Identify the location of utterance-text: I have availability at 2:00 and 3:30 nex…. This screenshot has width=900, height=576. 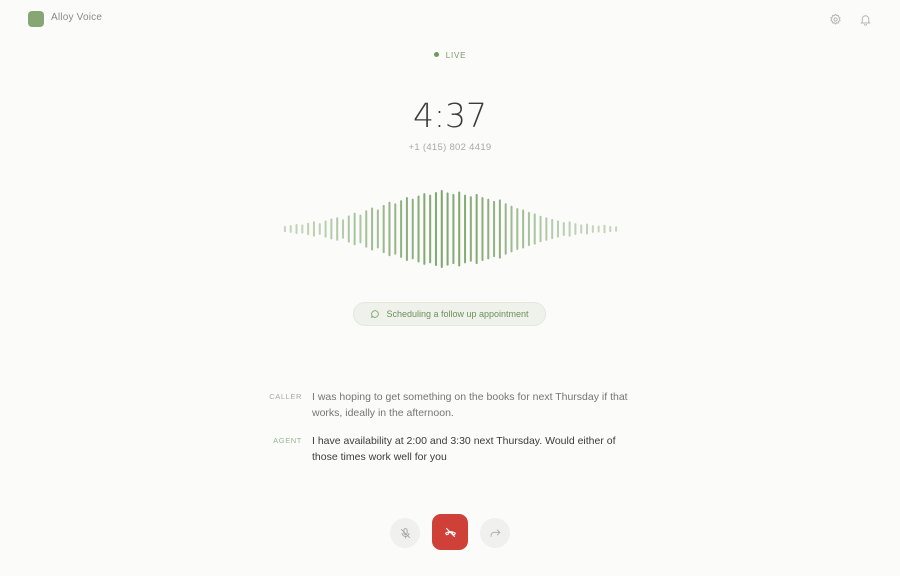
(464, 449).